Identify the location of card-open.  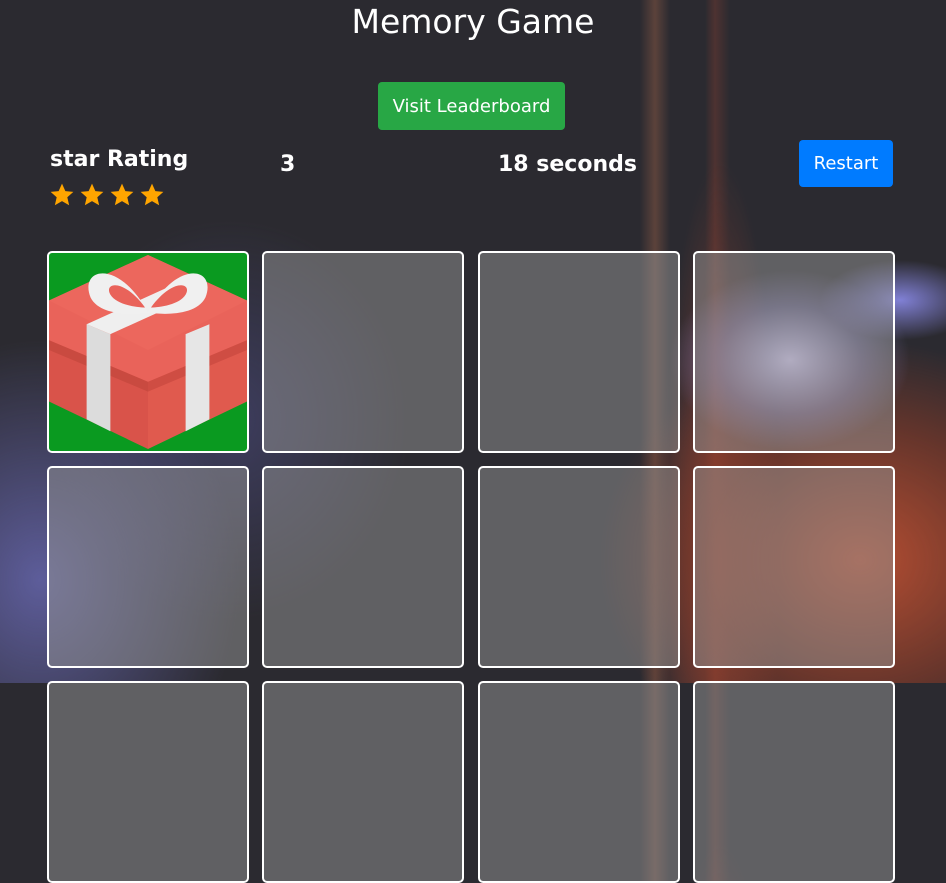
(148, 352).